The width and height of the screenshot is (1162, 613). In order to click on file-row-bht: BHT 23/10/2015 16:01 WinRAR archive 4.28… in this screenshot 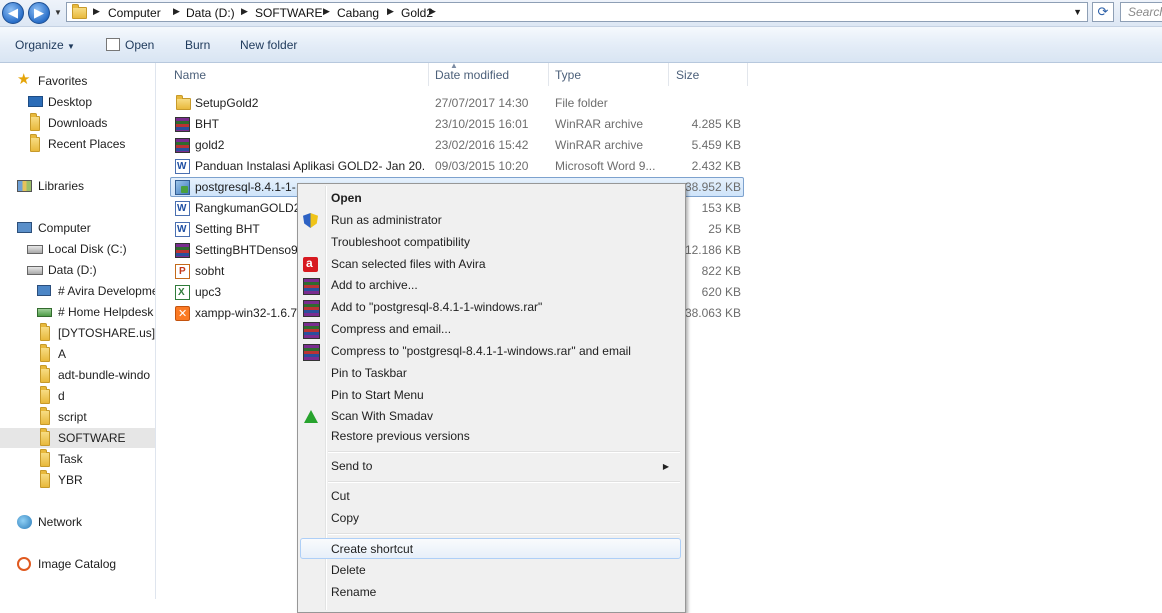, I will do `click(457, 124)`.